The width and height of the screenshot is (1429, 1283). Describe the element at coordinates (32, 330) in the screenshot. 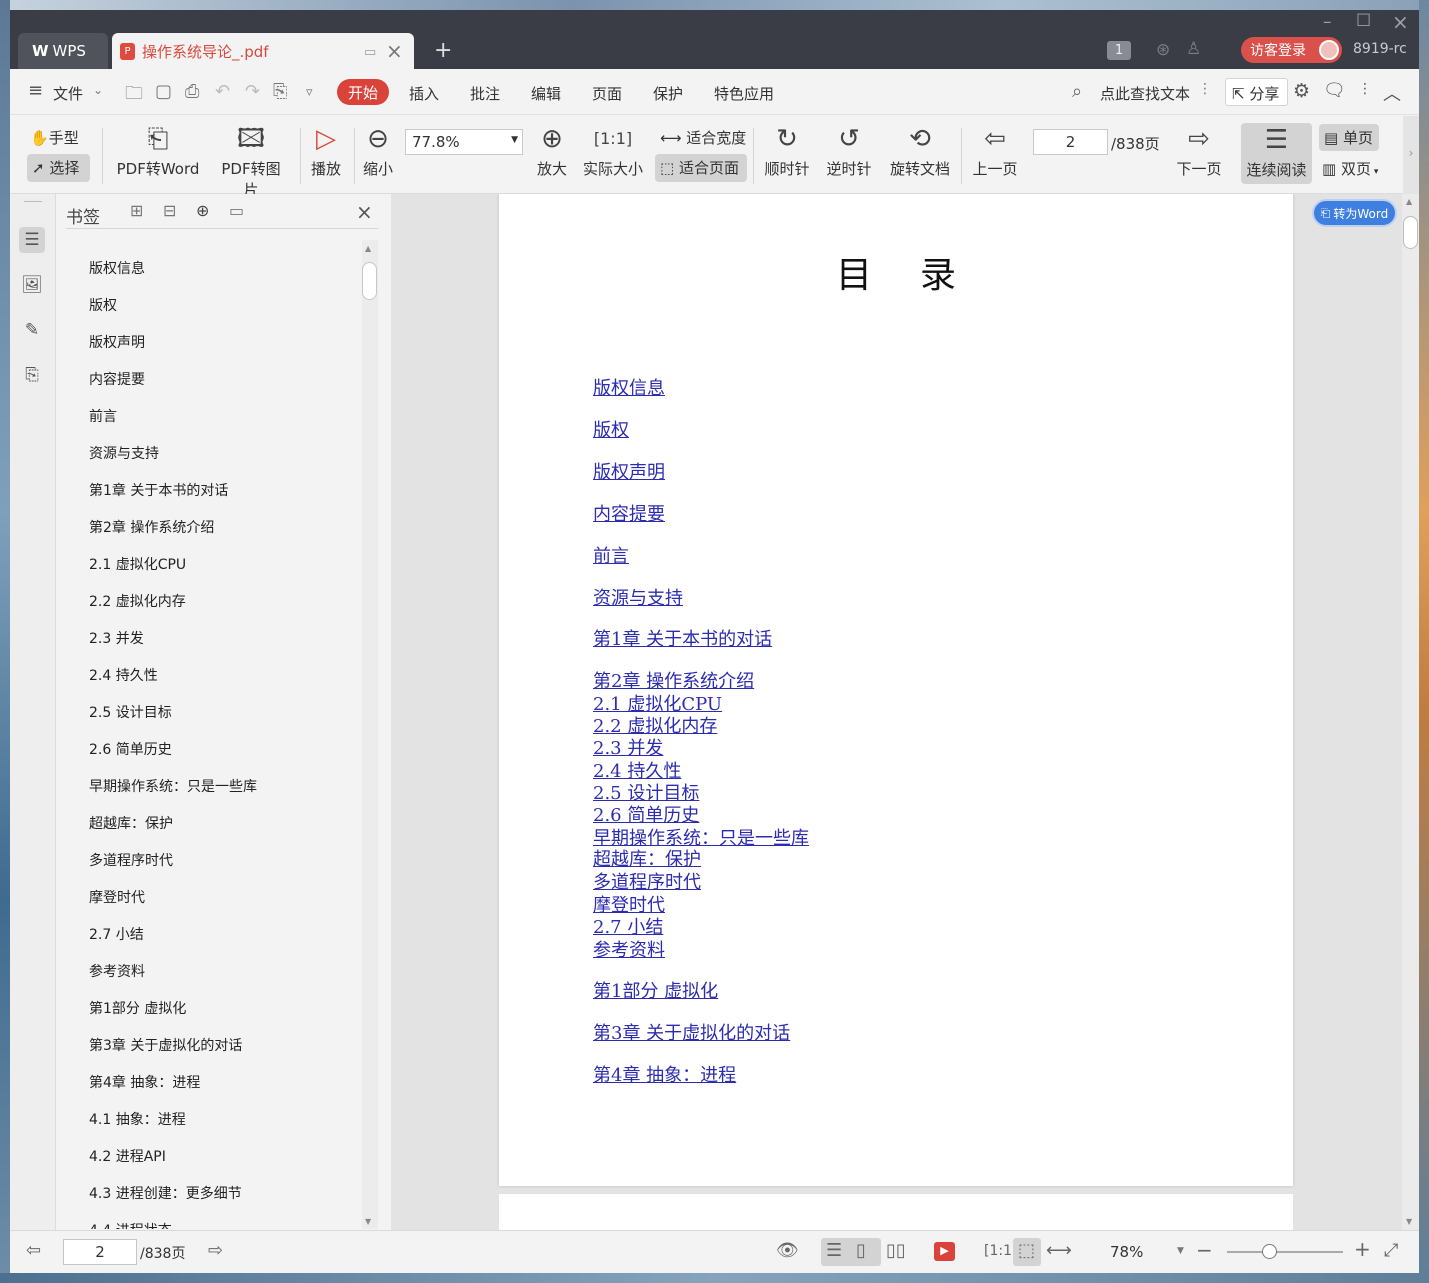

I see `annotation-panel-icon: ✎` at that location.